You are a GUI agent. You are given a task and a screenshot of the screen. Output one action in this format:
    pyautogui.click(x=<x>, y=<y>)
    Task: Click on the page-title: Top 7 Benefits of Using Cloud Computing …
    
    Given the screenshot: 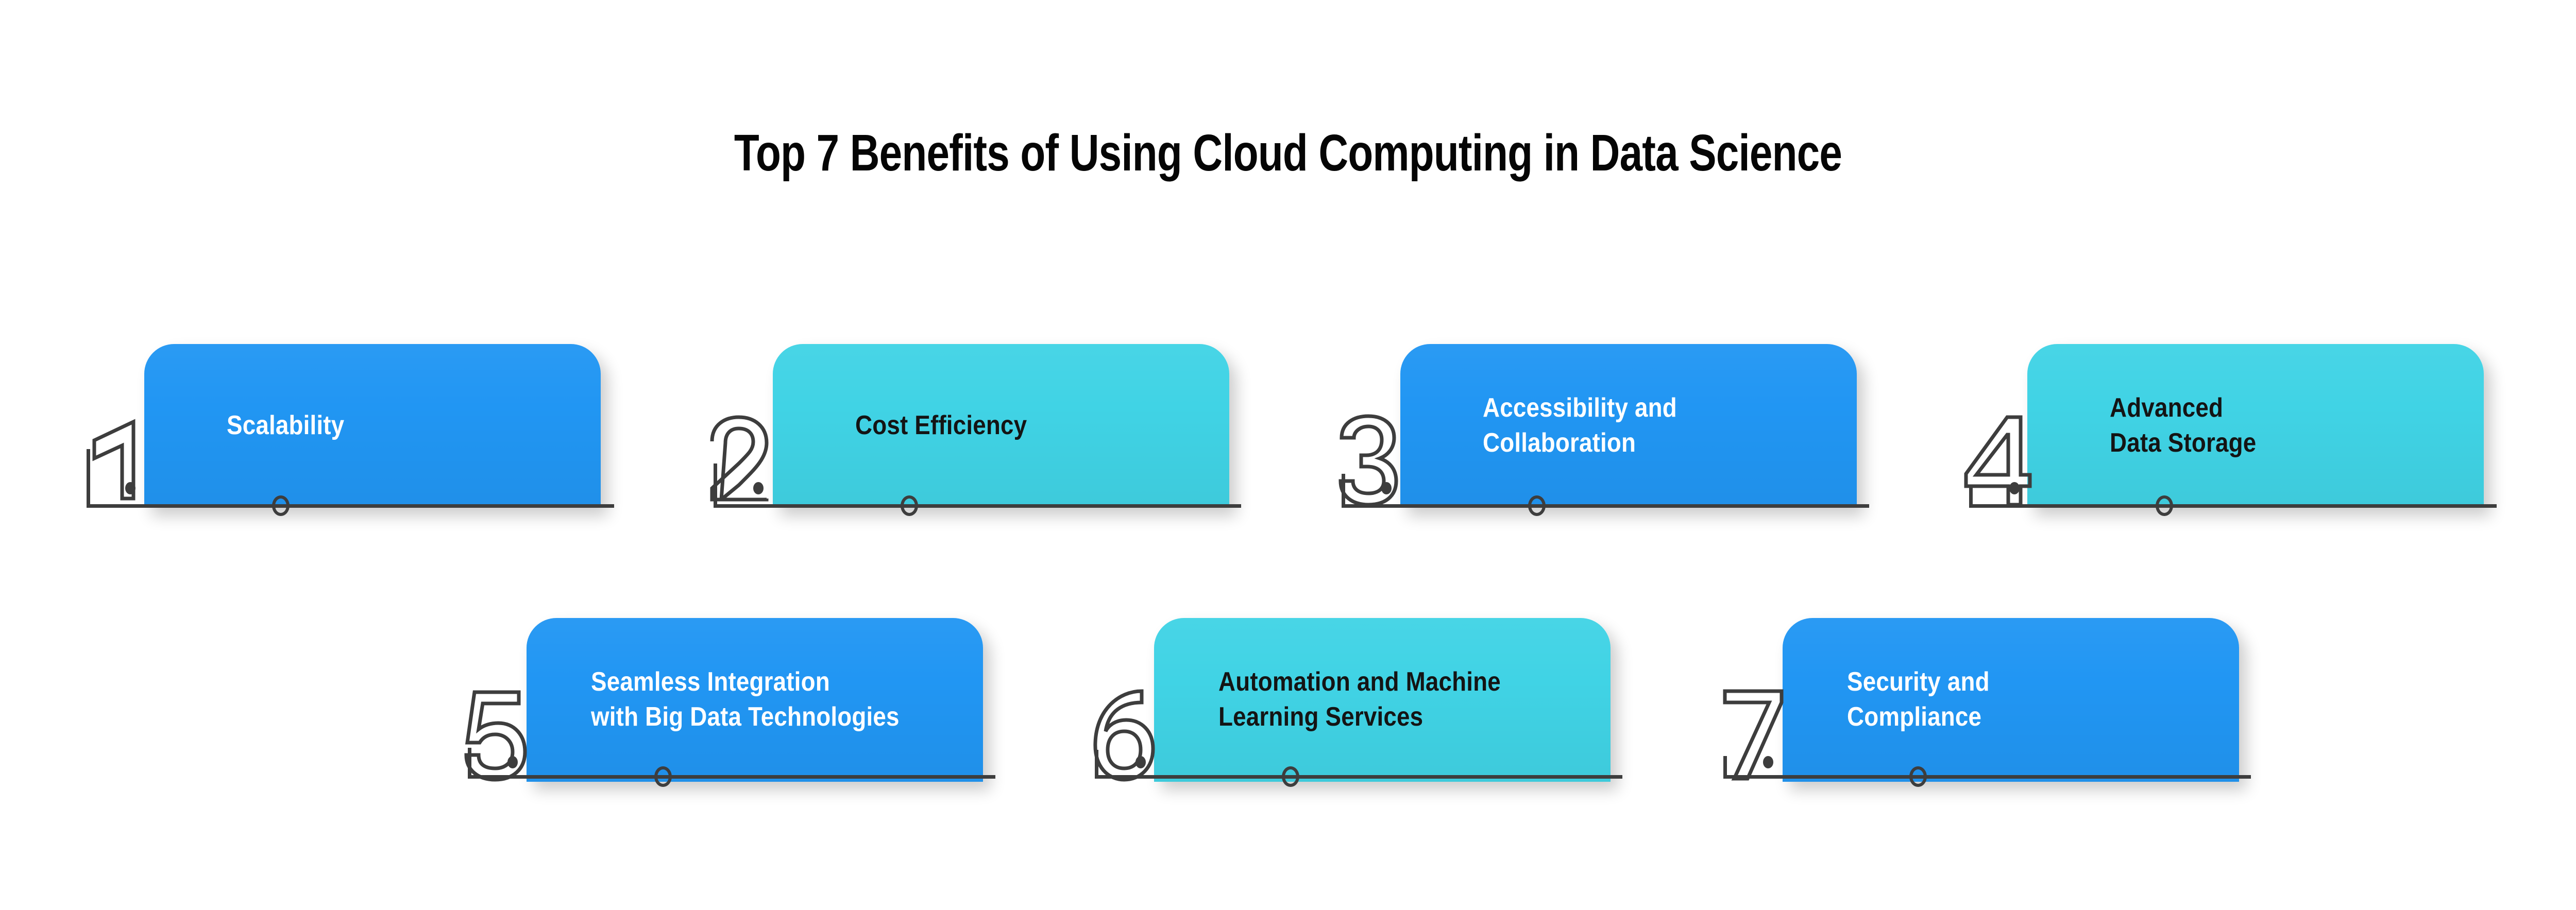 What is the action you would take?
    pyautogui.click(x=1288, y=153)
    